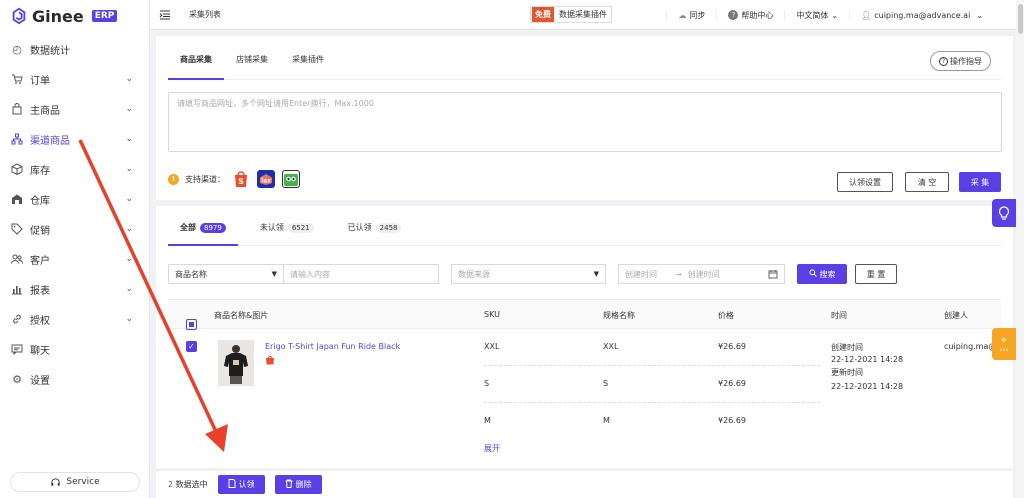 The width and height of the screenshot is (1024, 498). I want to click on dashboard-icon: ◴, so click(17, 49).